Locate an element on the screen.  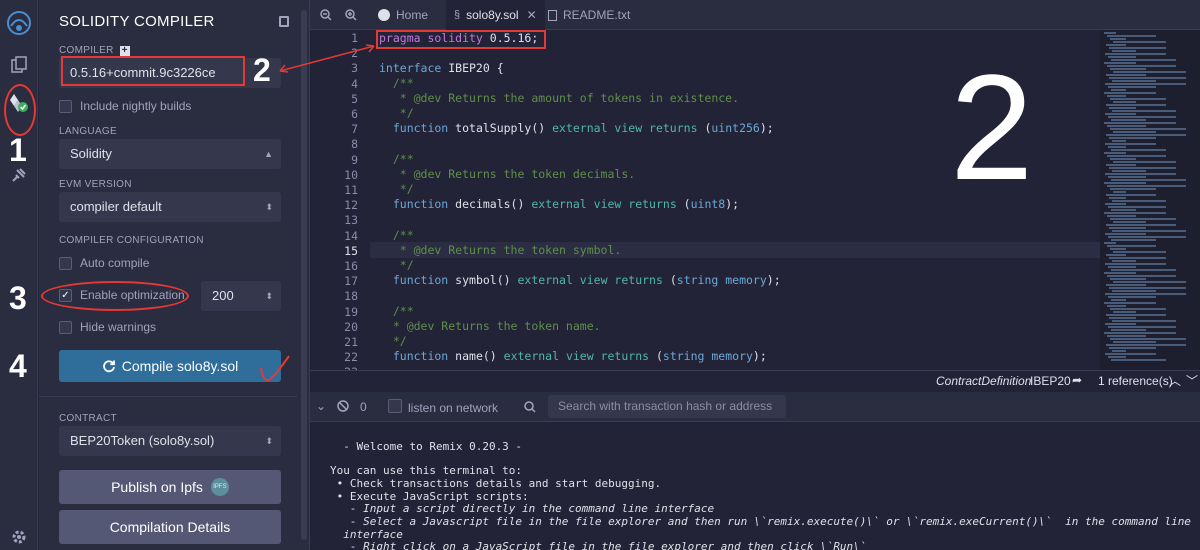
go-to-definition-icon: ➦ is located at coordinates (1077, 380).